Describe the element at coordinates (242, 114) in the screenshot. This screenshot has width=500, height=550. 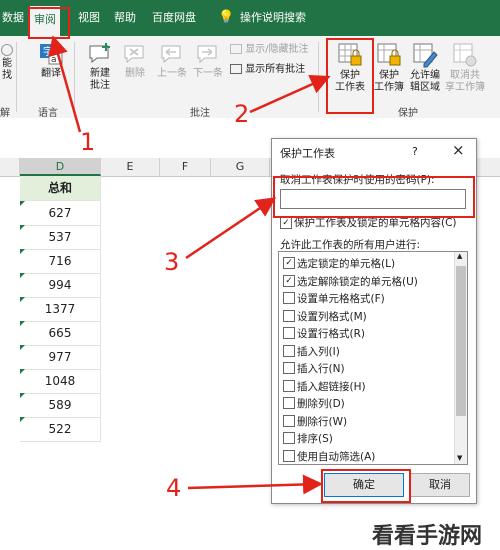
I see `step-number-2: 2` at that location.